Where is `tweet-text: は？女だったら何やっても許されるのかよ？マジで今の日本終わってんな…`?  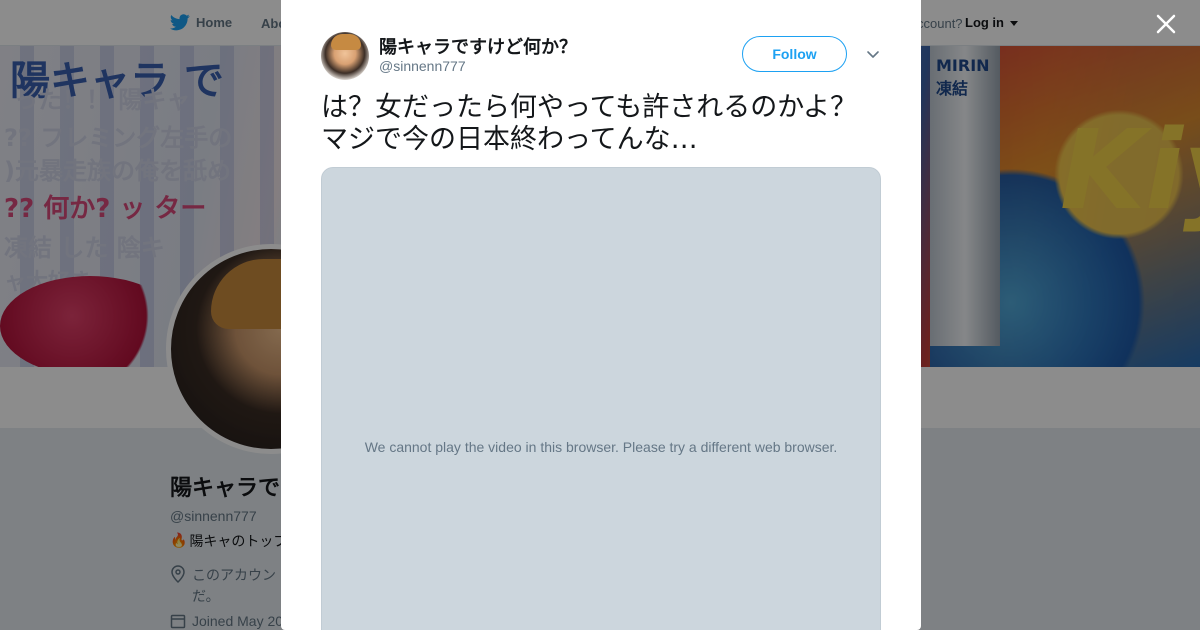
tweet-text: は？女だったら何やっても許されるのかよ？マジで今の日本終わってんな… is located at coordinates (589, 123).